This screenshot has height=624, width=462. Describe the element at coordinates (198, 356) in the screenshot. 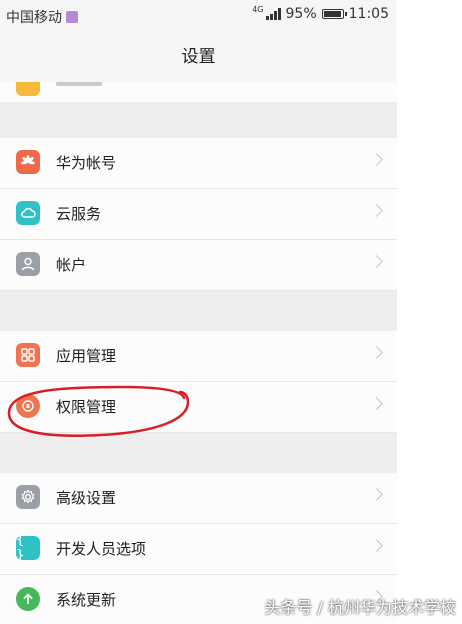

I see `settings-item-app-management: 应用管理` at that location.